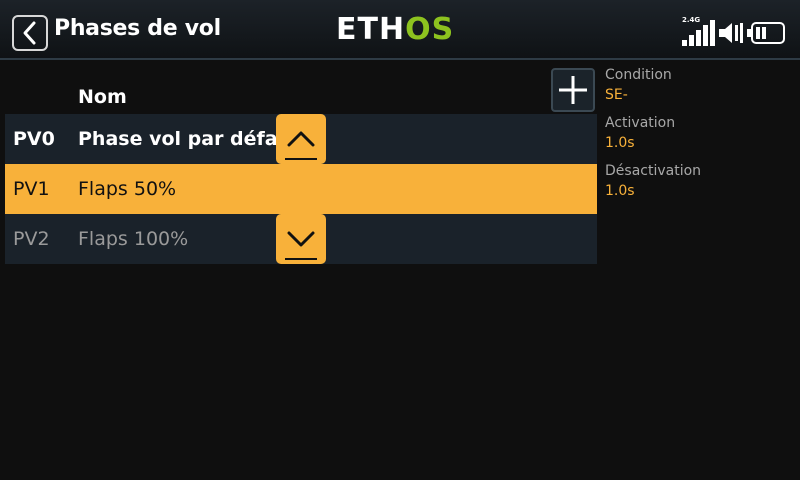 The image size is (800, 480). I want to click on top-bar: Phases de vol ETHOS 2.4G, so click(400, 30).